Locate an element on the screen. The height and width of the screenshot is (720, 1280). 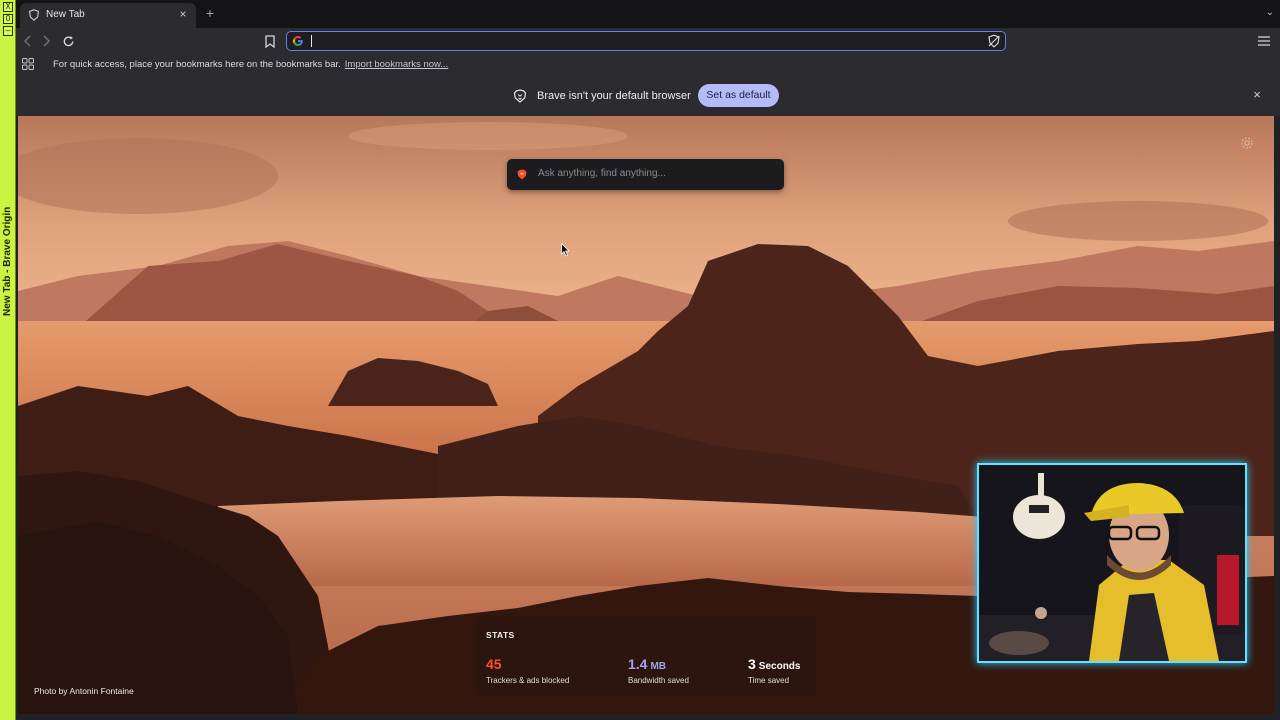
hamburger-icon is located at coordinates (1264, 41).